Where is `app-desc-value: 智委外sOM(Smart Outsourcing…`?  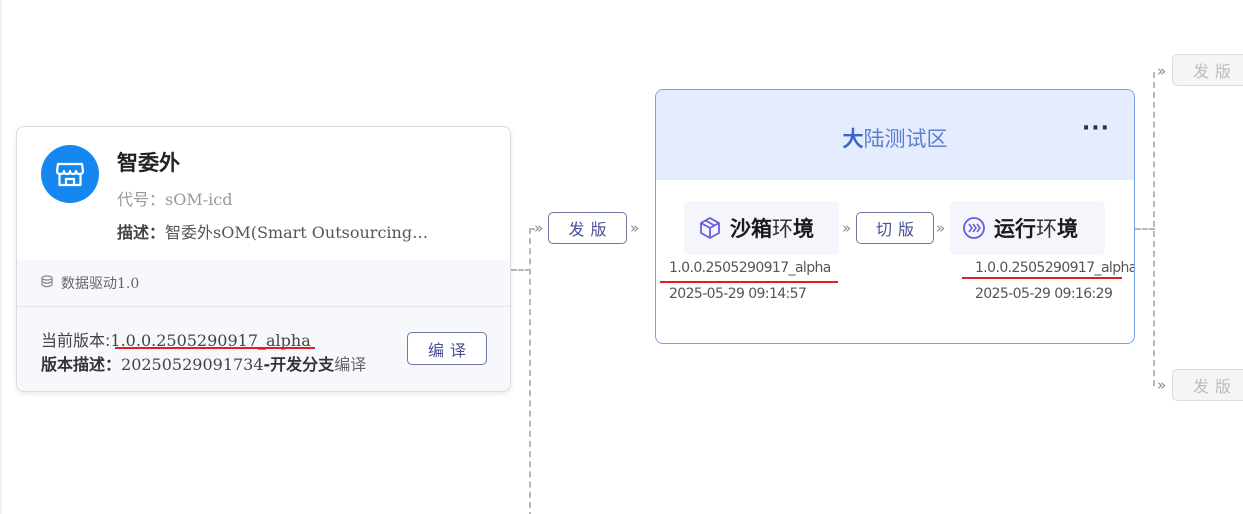 app-desc-value: 智委外sOM(Smart Outsourcing… is located at coordinates (297, 232).